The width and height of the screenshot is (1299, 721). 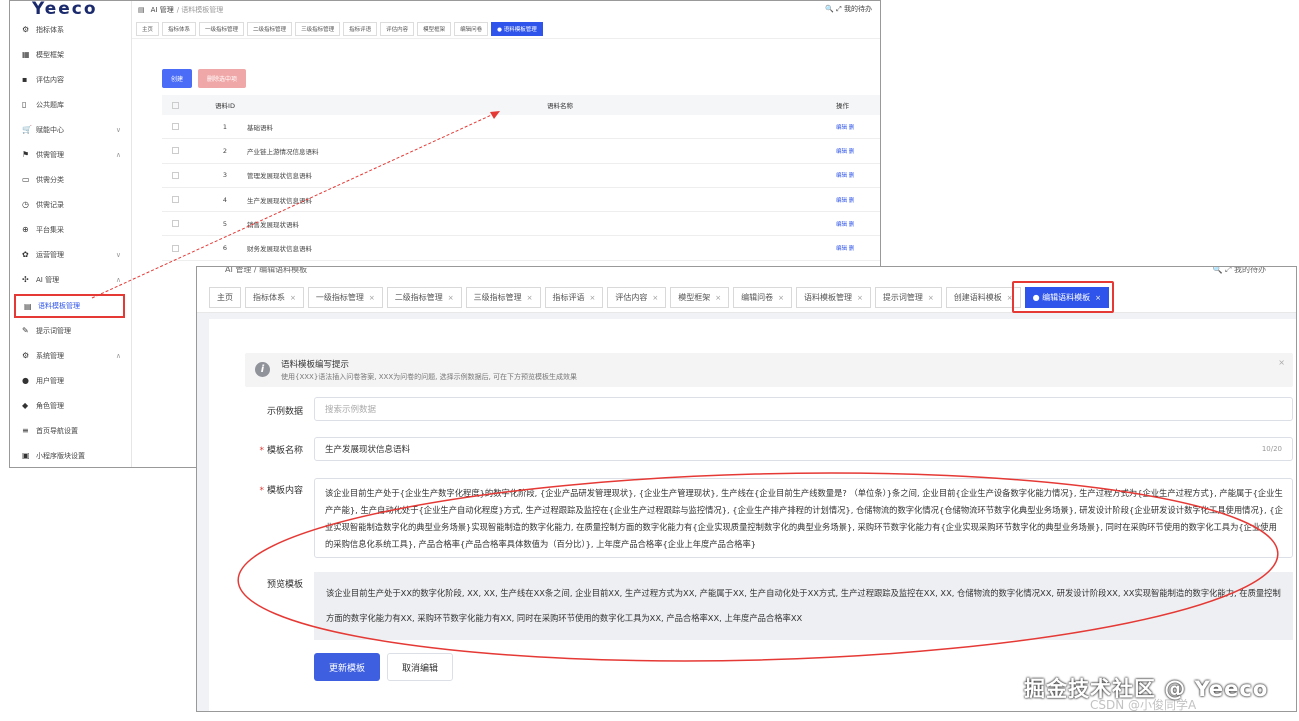 What do you see at coordinates (700, 297) in the screenshot?
I see `tab: 模型框架 ×` at bounding box center [700, 297].